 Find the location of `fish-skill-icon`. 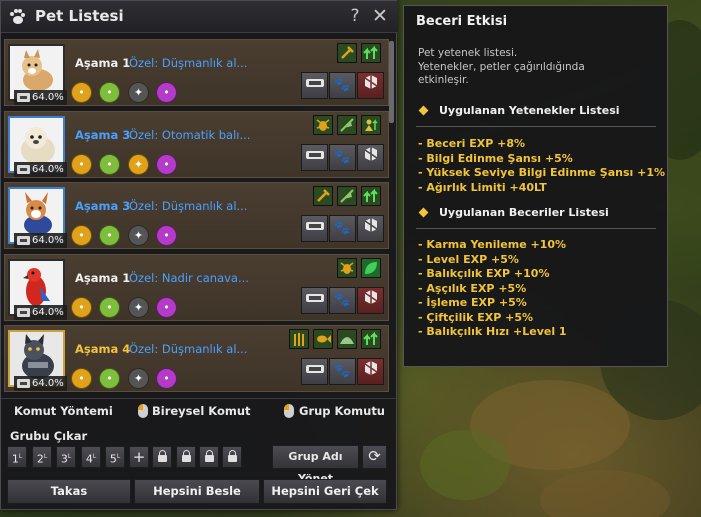

fish-skill-icon is located at coordinates (323, 339).